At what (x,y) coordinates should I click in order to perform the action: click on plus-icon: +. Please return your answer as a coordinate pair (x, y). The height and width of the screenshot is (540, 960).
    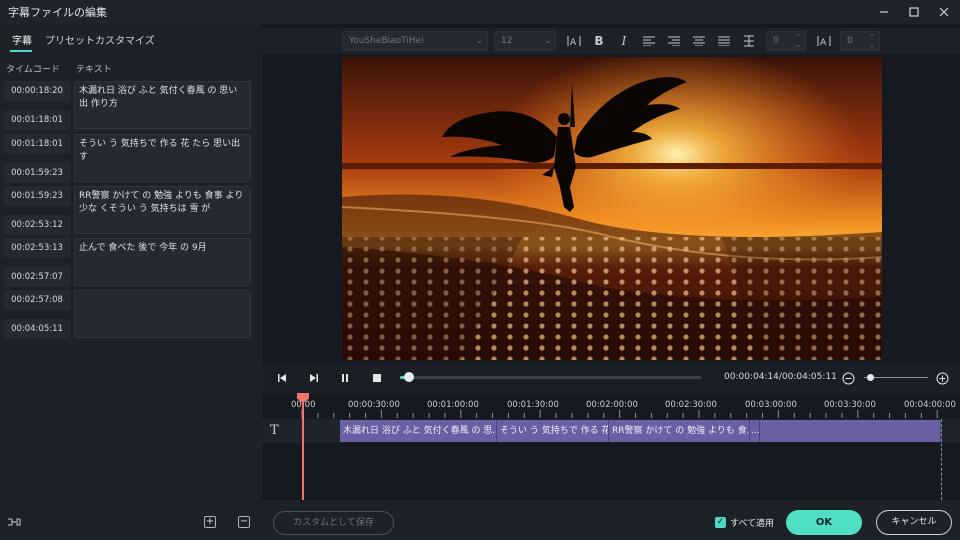
    Looking at the image, I should click on (210, 522).